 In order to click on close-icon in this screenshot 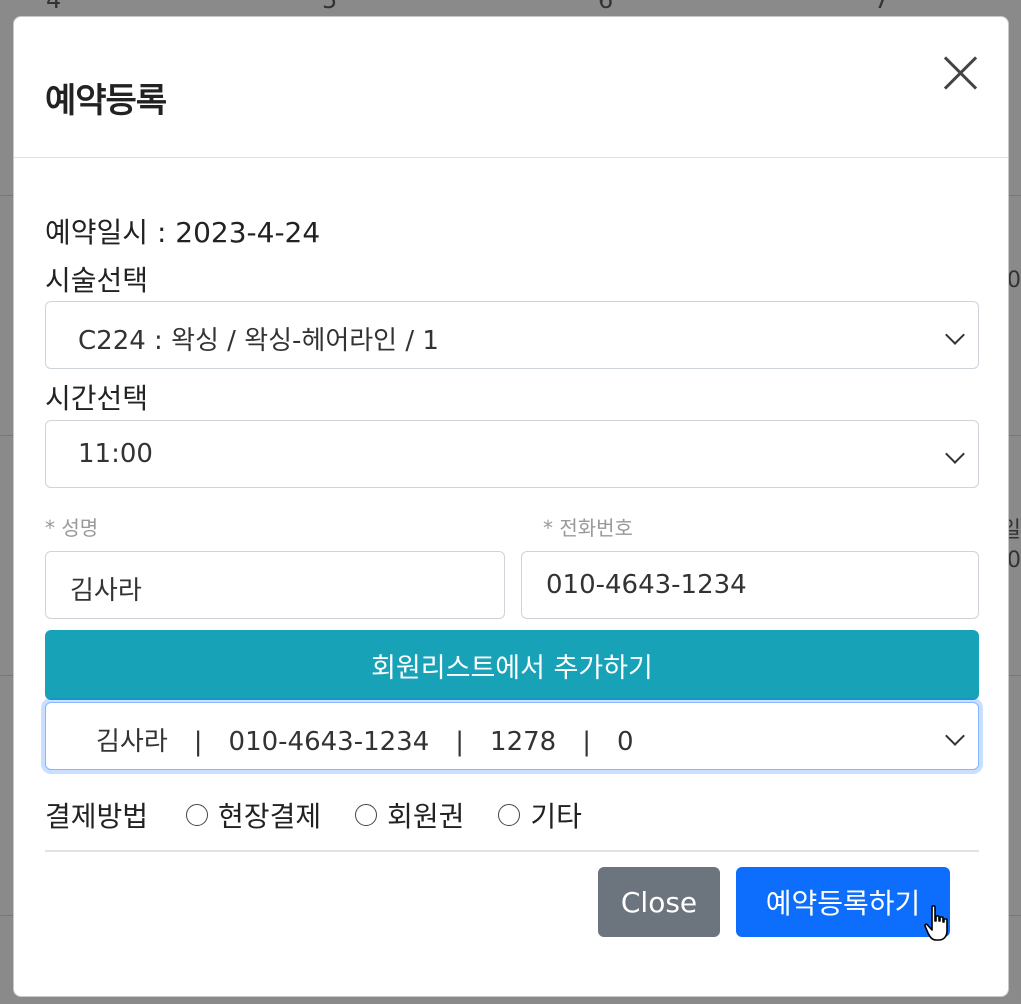, I will do `click(960, 73)`.